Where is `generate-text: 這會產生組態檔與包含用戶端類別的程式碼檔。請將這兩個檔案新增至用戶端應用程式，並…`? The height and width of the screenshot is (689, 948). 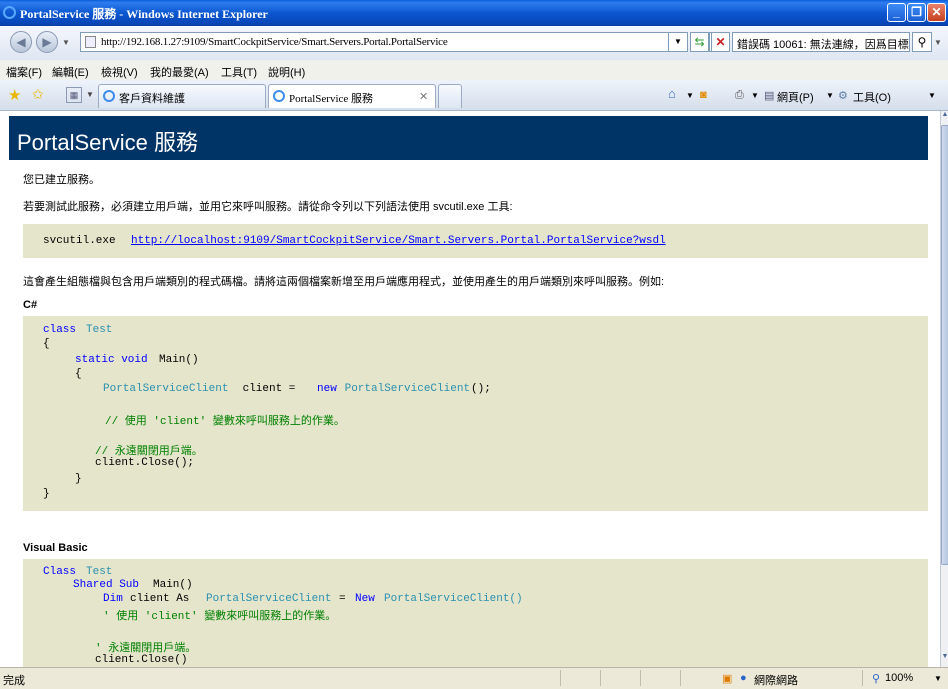
generate-text: 這會產生組態檔與包含用戶端類別的程式碼檔。請將這兩個檔案新增至用戶端應用程式，並… is located at coordinates (344, 282).